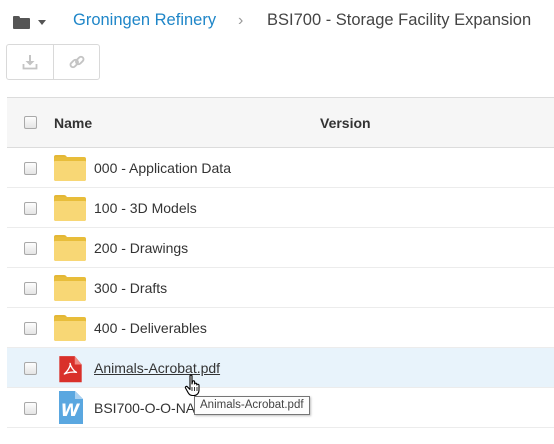 This screenshot has width=554, height=444. Describe the element at coordinates (144, 408) in the screenshot. I see `item-name: BSI700-O-O-NA` at that location.